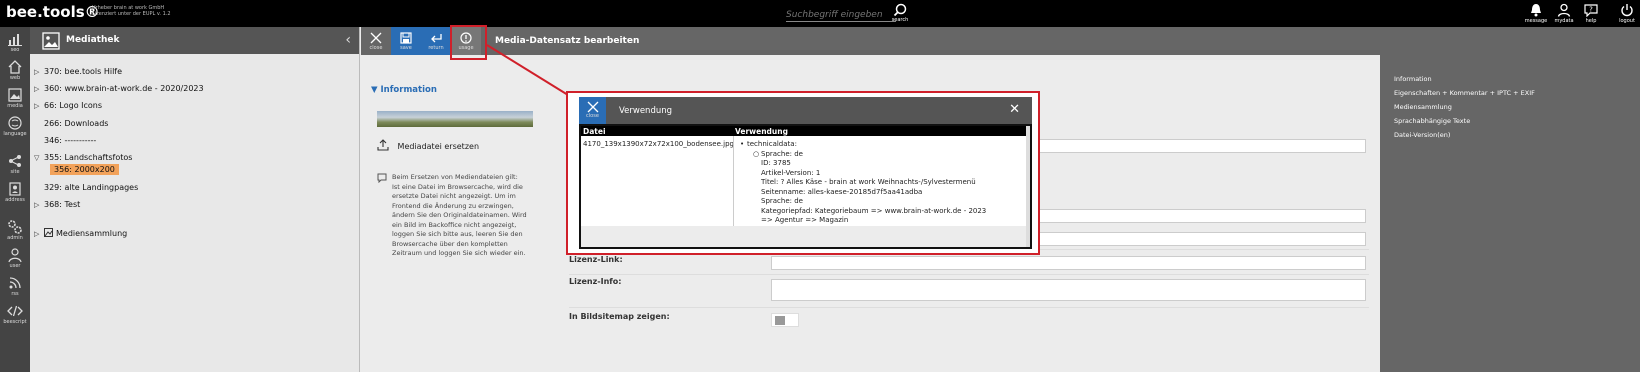 This screenshot has height=372, width=1640. What do you see at coordinates (772, 144) in the screenshot?
I see `usage-section: technicaldata:` at bounding box center [772, 144].